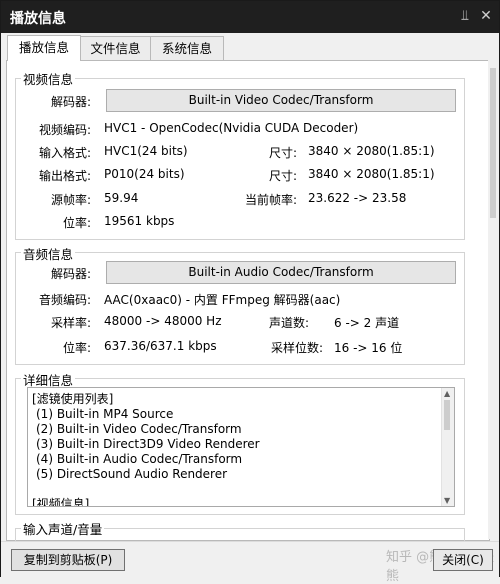  Describe the element at coordinates (63, 528) in the screenshot. I see `input-channels-title: 输入声道/音量` at that location.